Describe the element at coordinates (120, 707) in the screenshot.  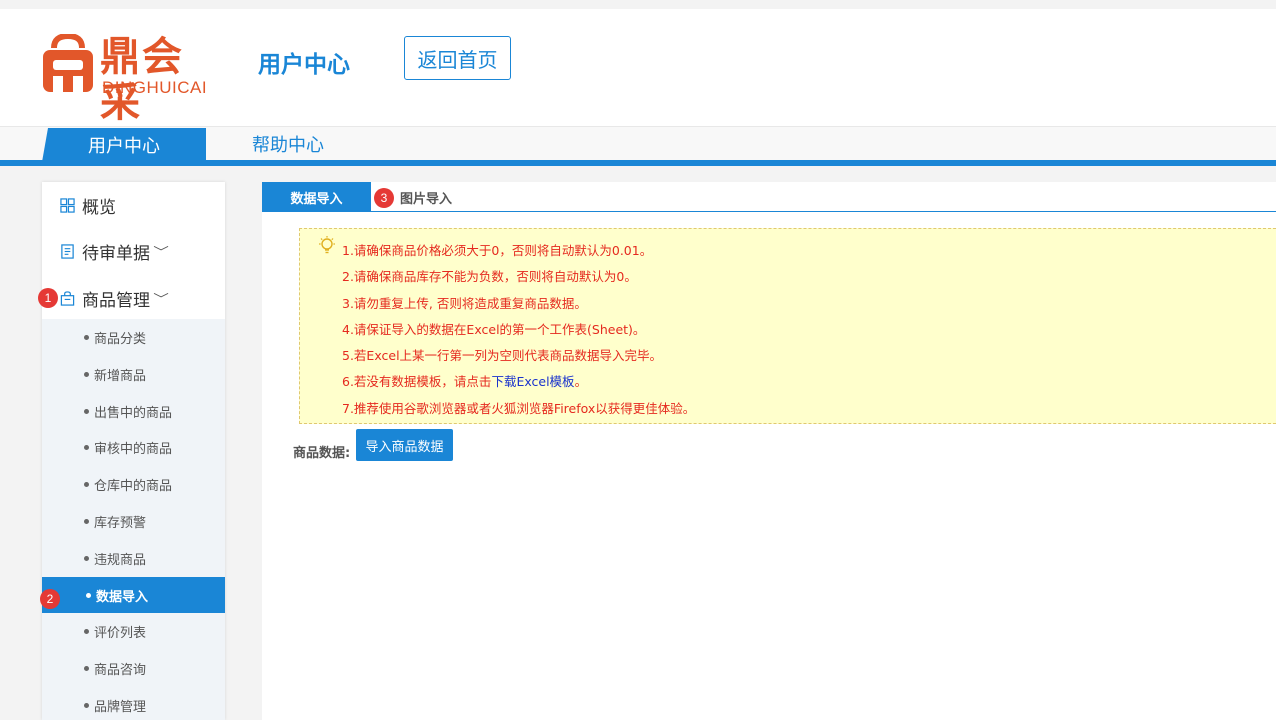
I see `sidebar-subitem-label: 品牌管理` at that location.